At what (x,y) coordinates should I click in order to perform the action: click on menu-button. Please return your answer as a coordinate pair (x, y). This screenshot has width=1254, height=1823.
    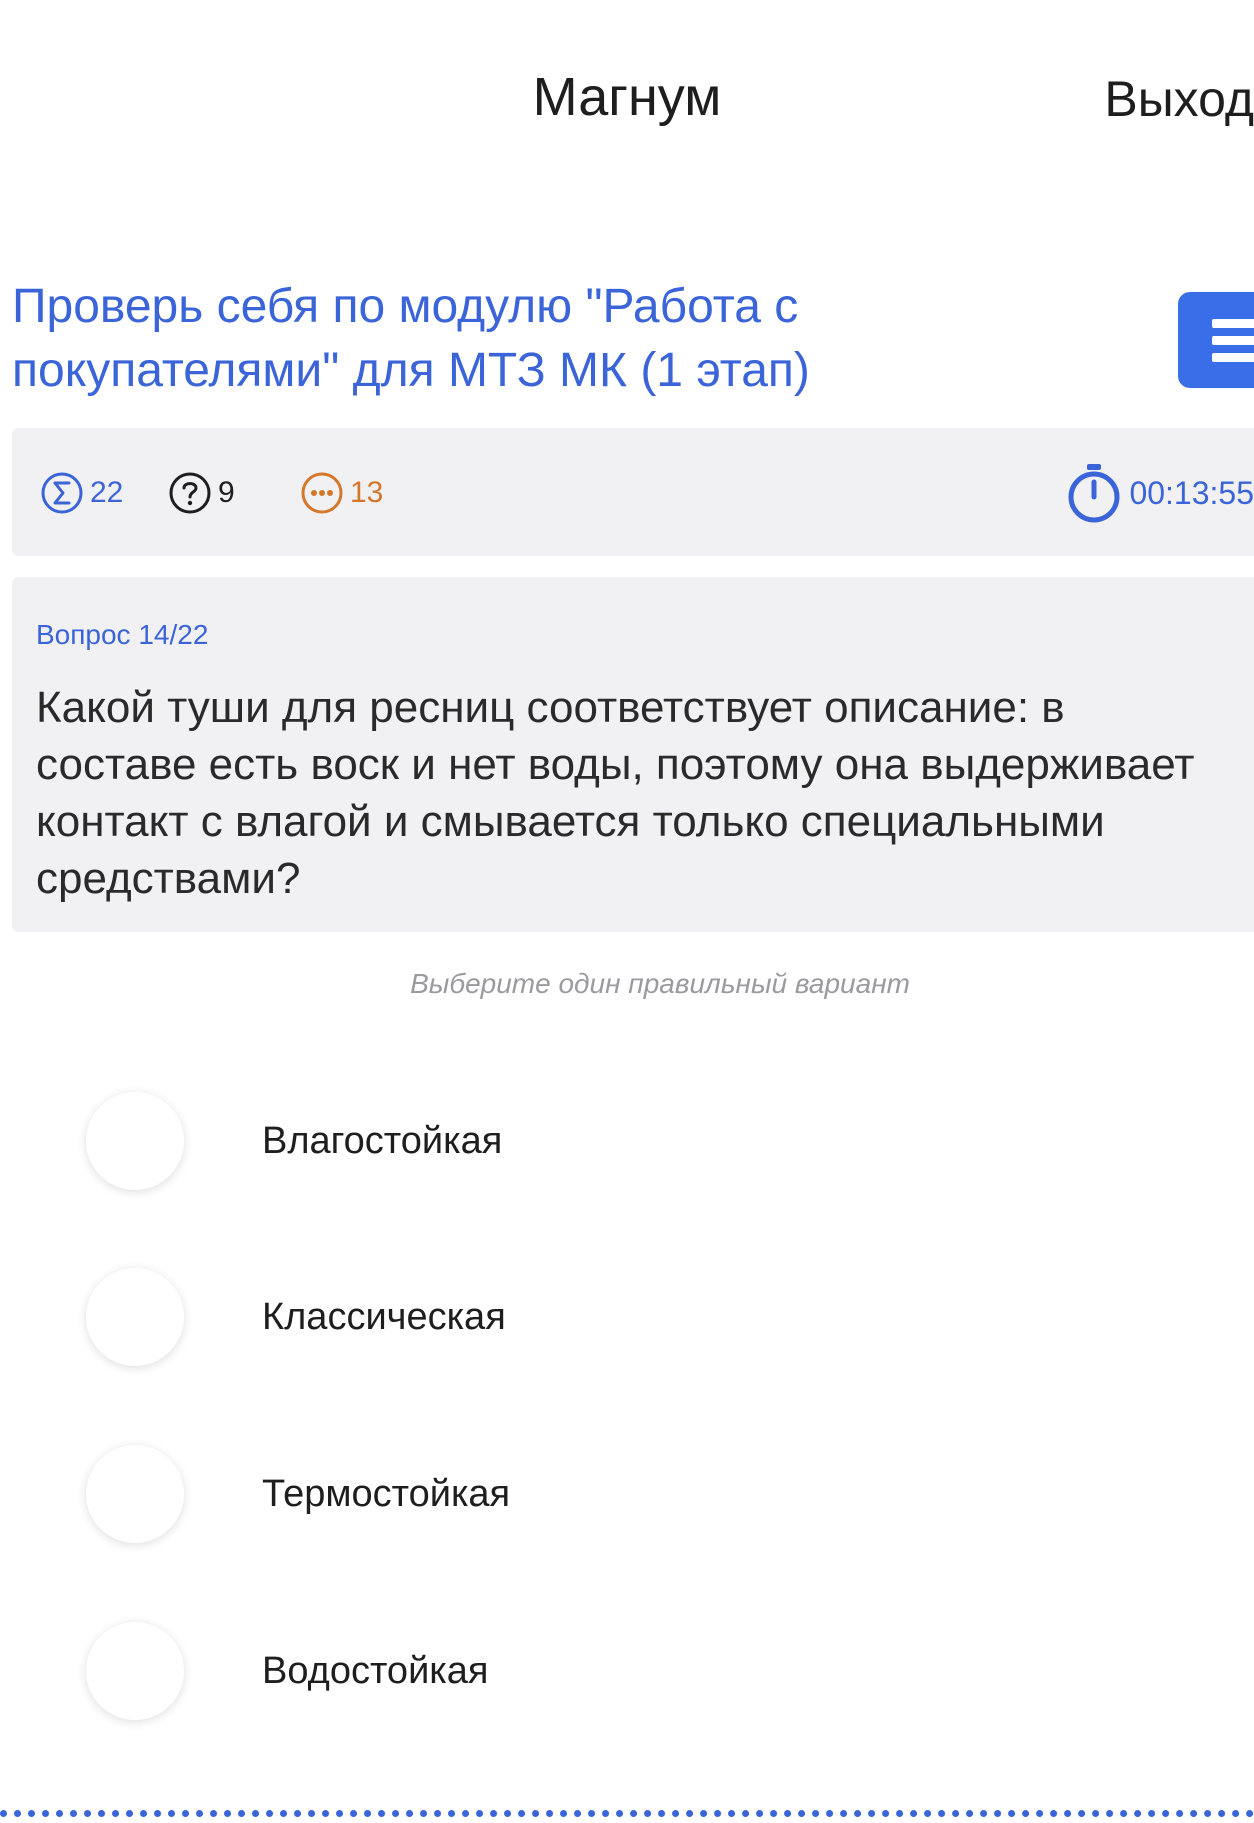
    Looking at the image, I should click on (1216, 340).